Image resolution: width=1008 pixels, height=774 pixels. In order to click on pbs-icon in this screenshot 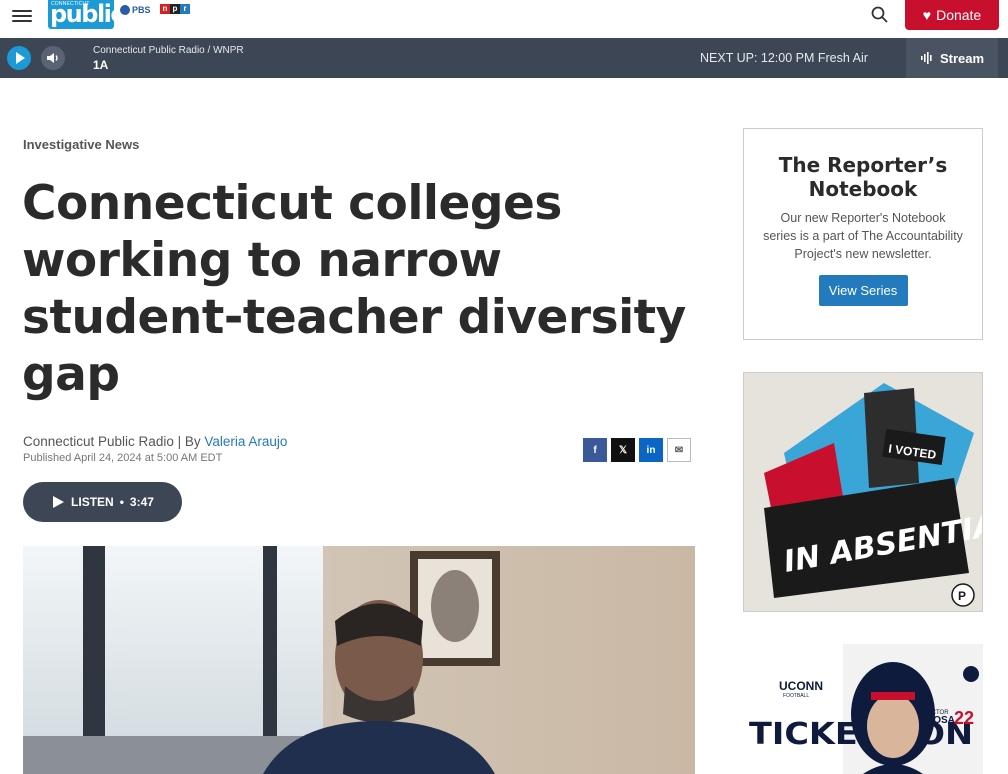, I will do `click(125, 10)`.